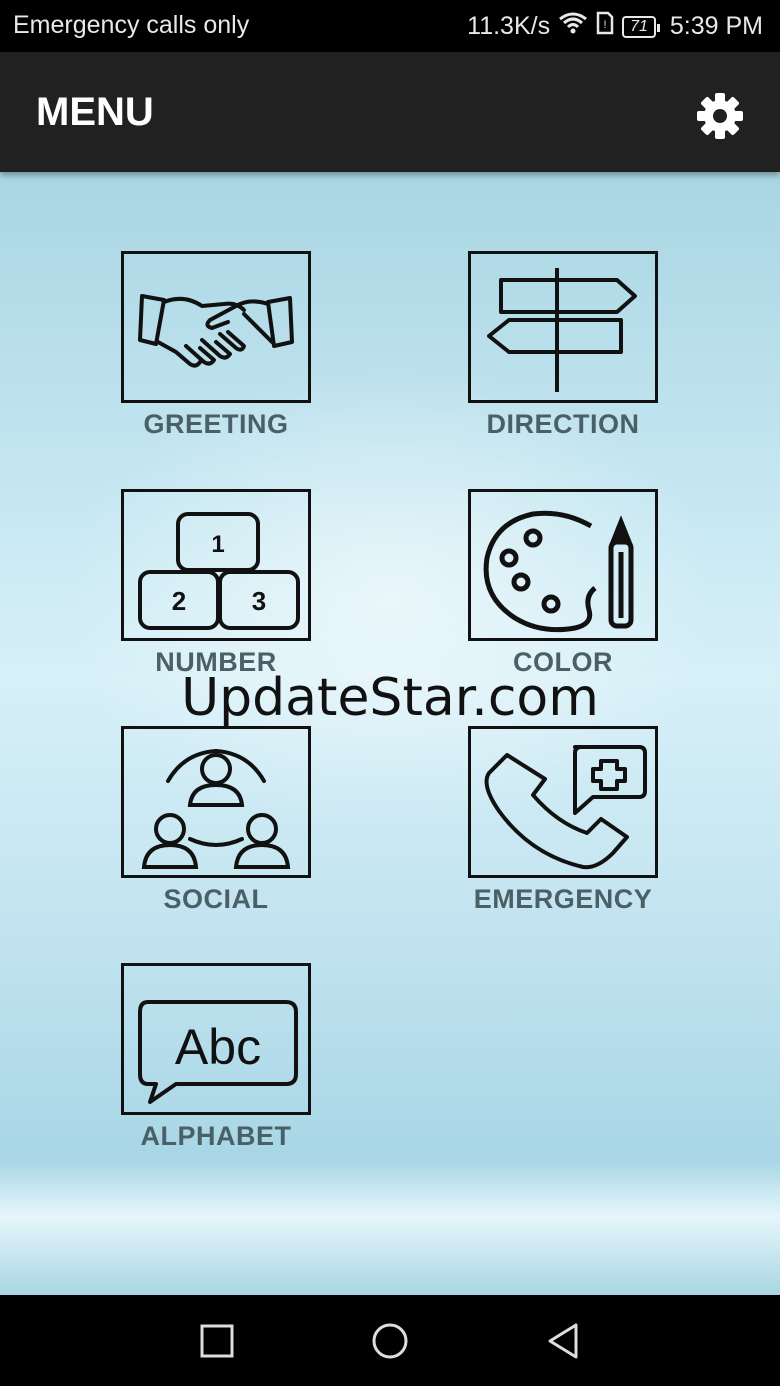 This screenshot has width=780, height=1386. I want to click on menu-item-number: 1 2 3 NUMBER, so click(216, 583).